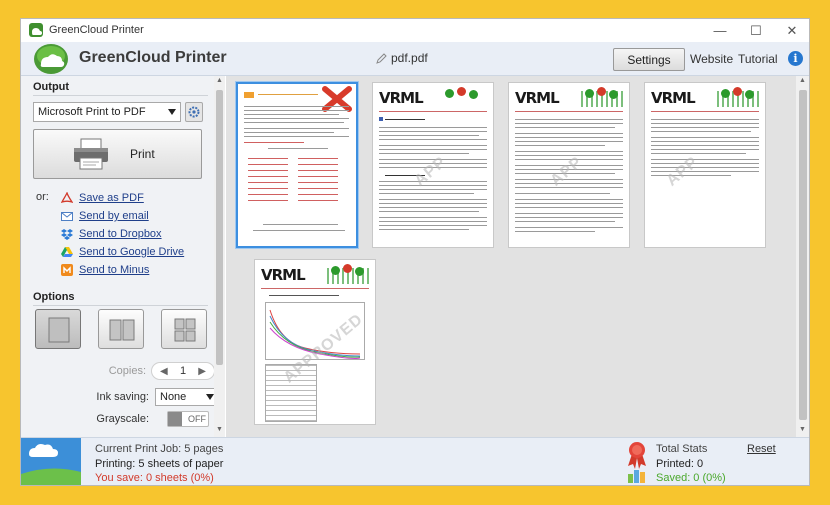  I want to click on ink-saving-select: None, so click(187, 397).